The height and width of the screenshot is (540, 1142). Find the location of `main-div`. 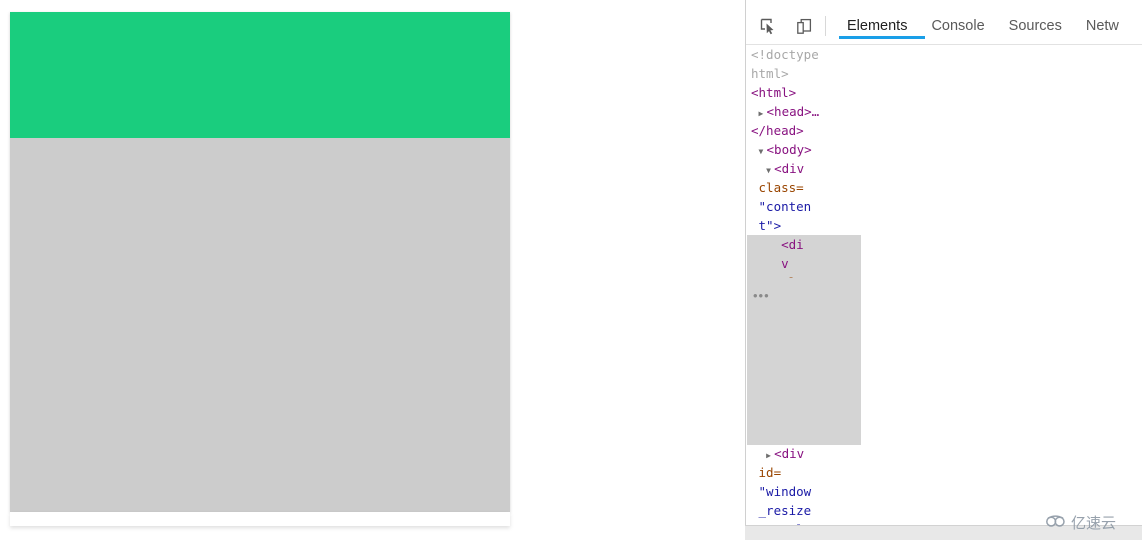

main-div is located at coordinates (260, 75).